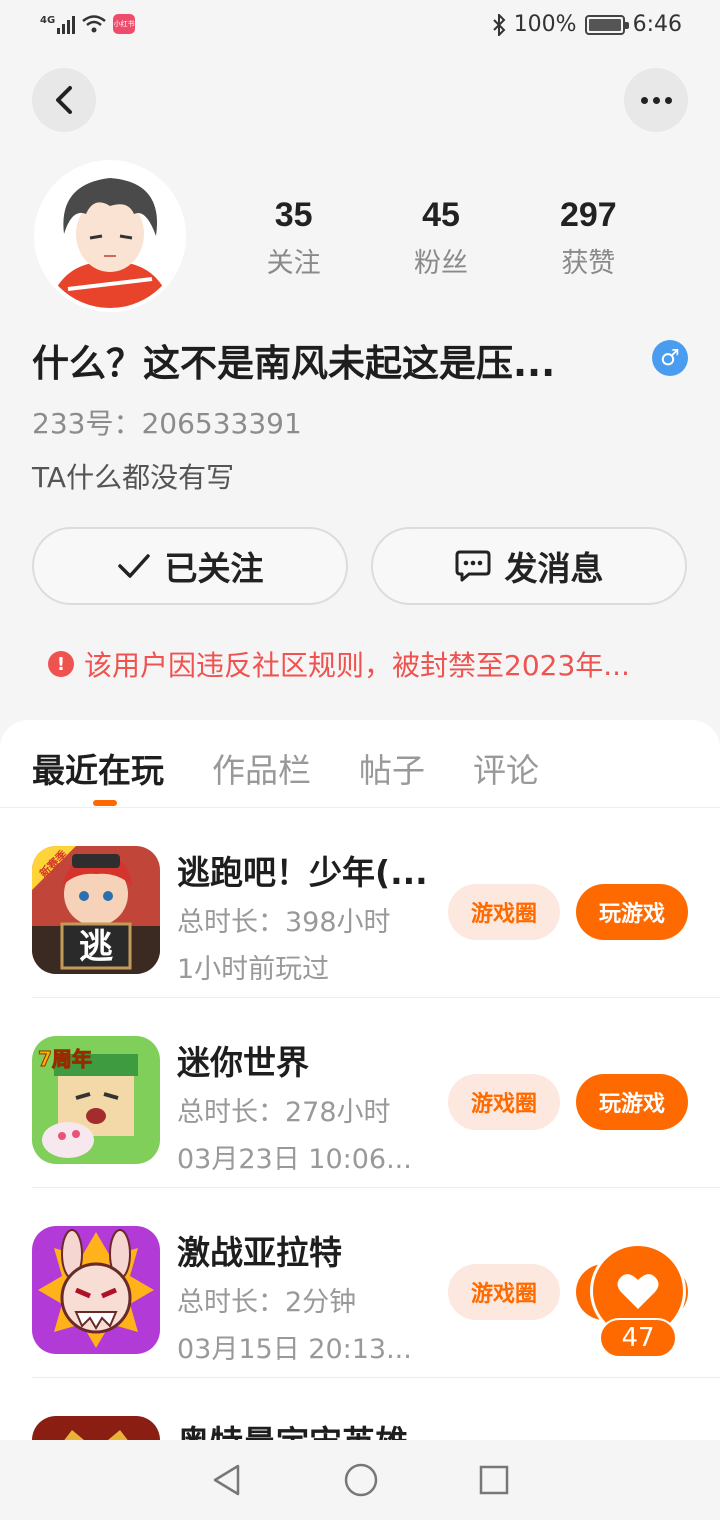  I want to click on game-name: 奥特曼宇宙英雄, so click(307, 1428).